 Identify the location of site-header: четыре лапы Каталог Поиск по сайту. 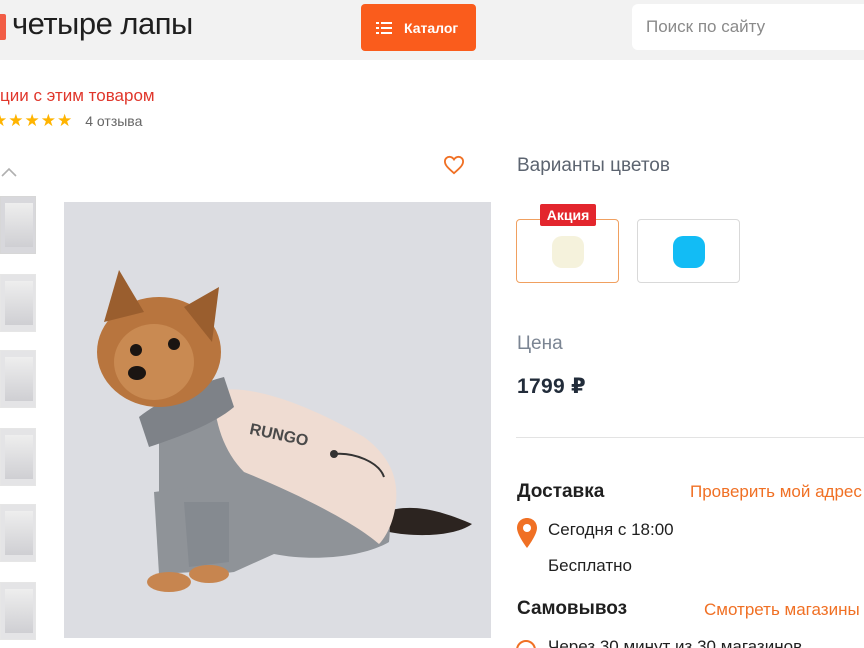
(432, 30).